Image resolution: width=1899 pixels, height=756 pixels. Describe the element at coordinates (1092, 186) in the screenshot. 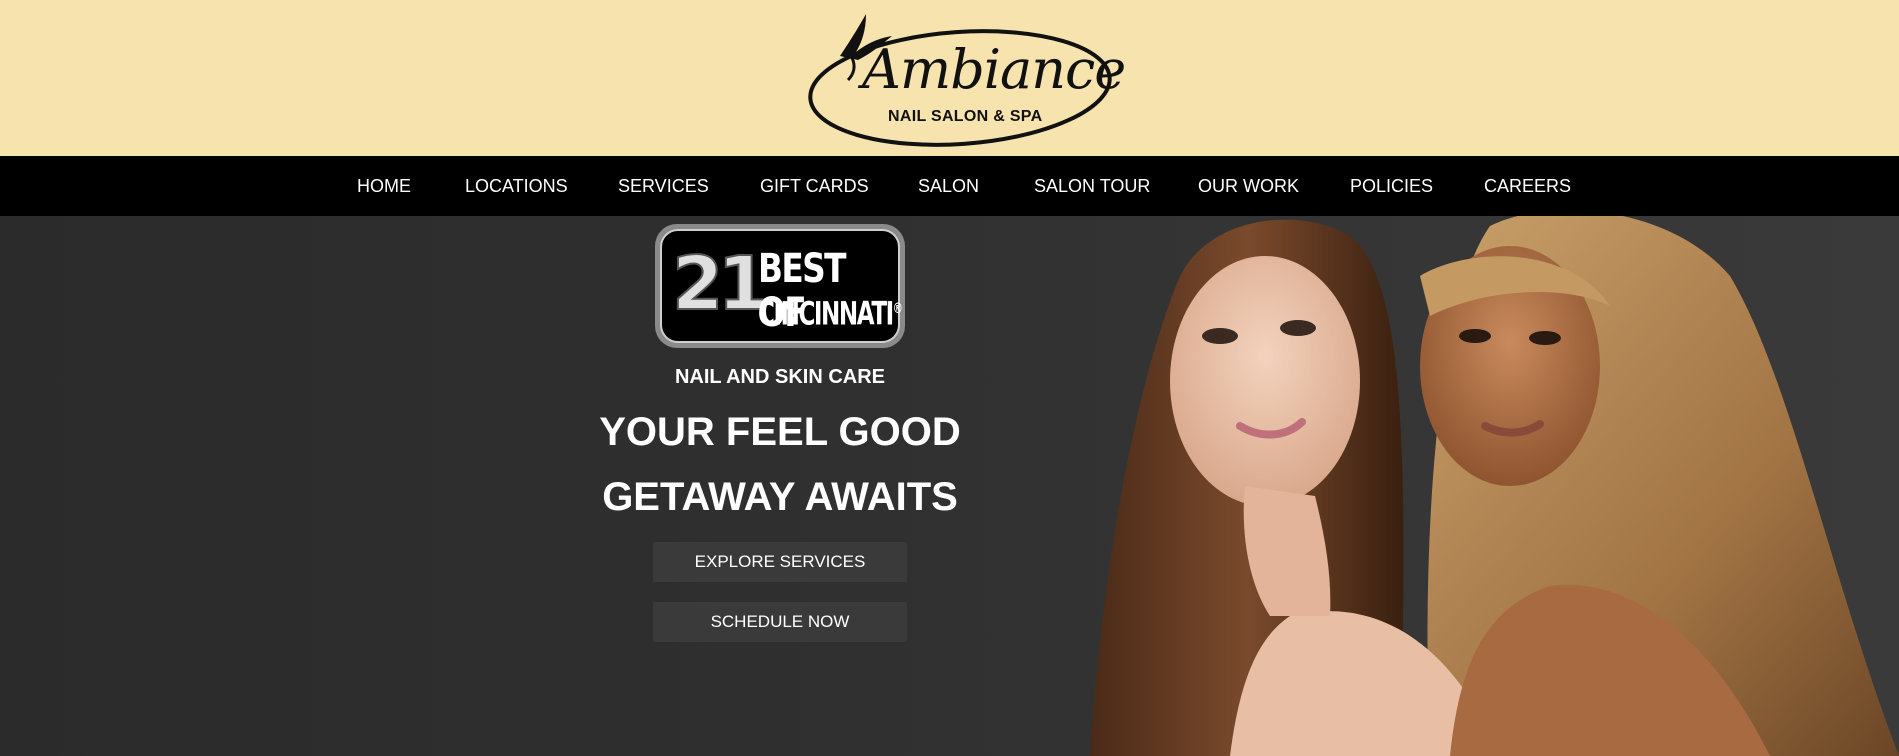

I see `nav-item-salon-tour: SALON TOUR` at that location.